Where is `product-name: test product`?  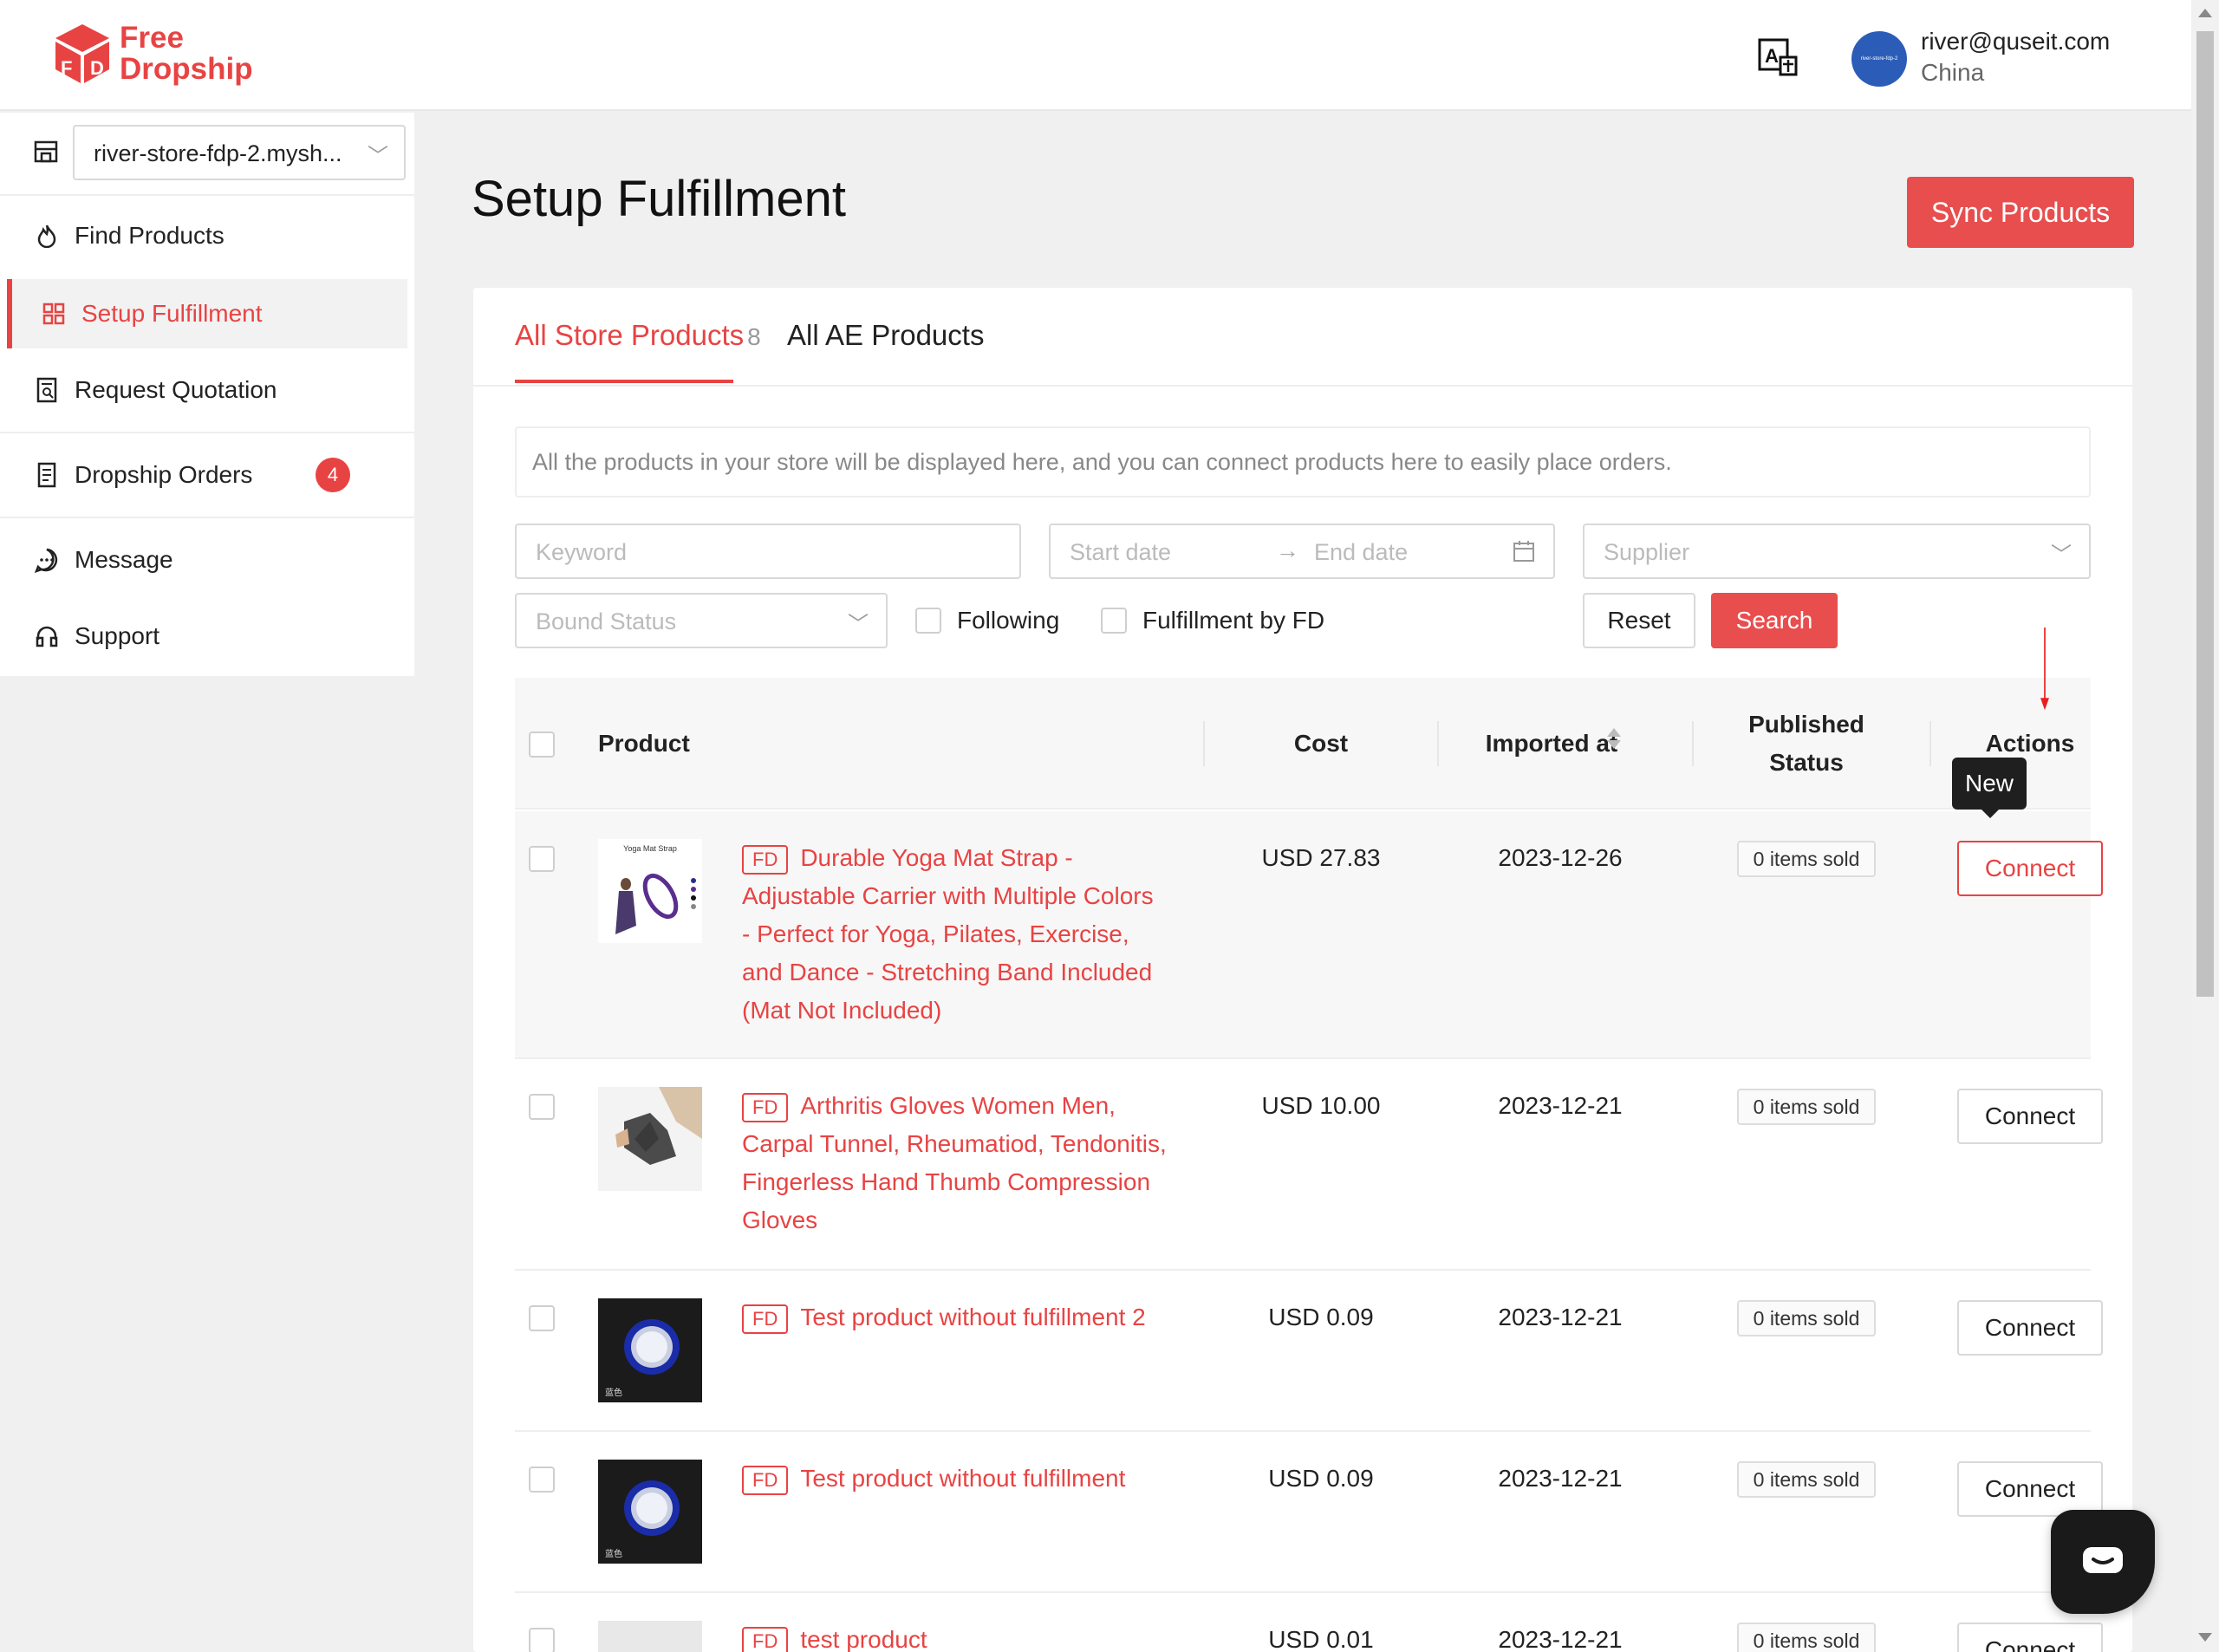
product-name: test product is located at coordinates (863, 1639).